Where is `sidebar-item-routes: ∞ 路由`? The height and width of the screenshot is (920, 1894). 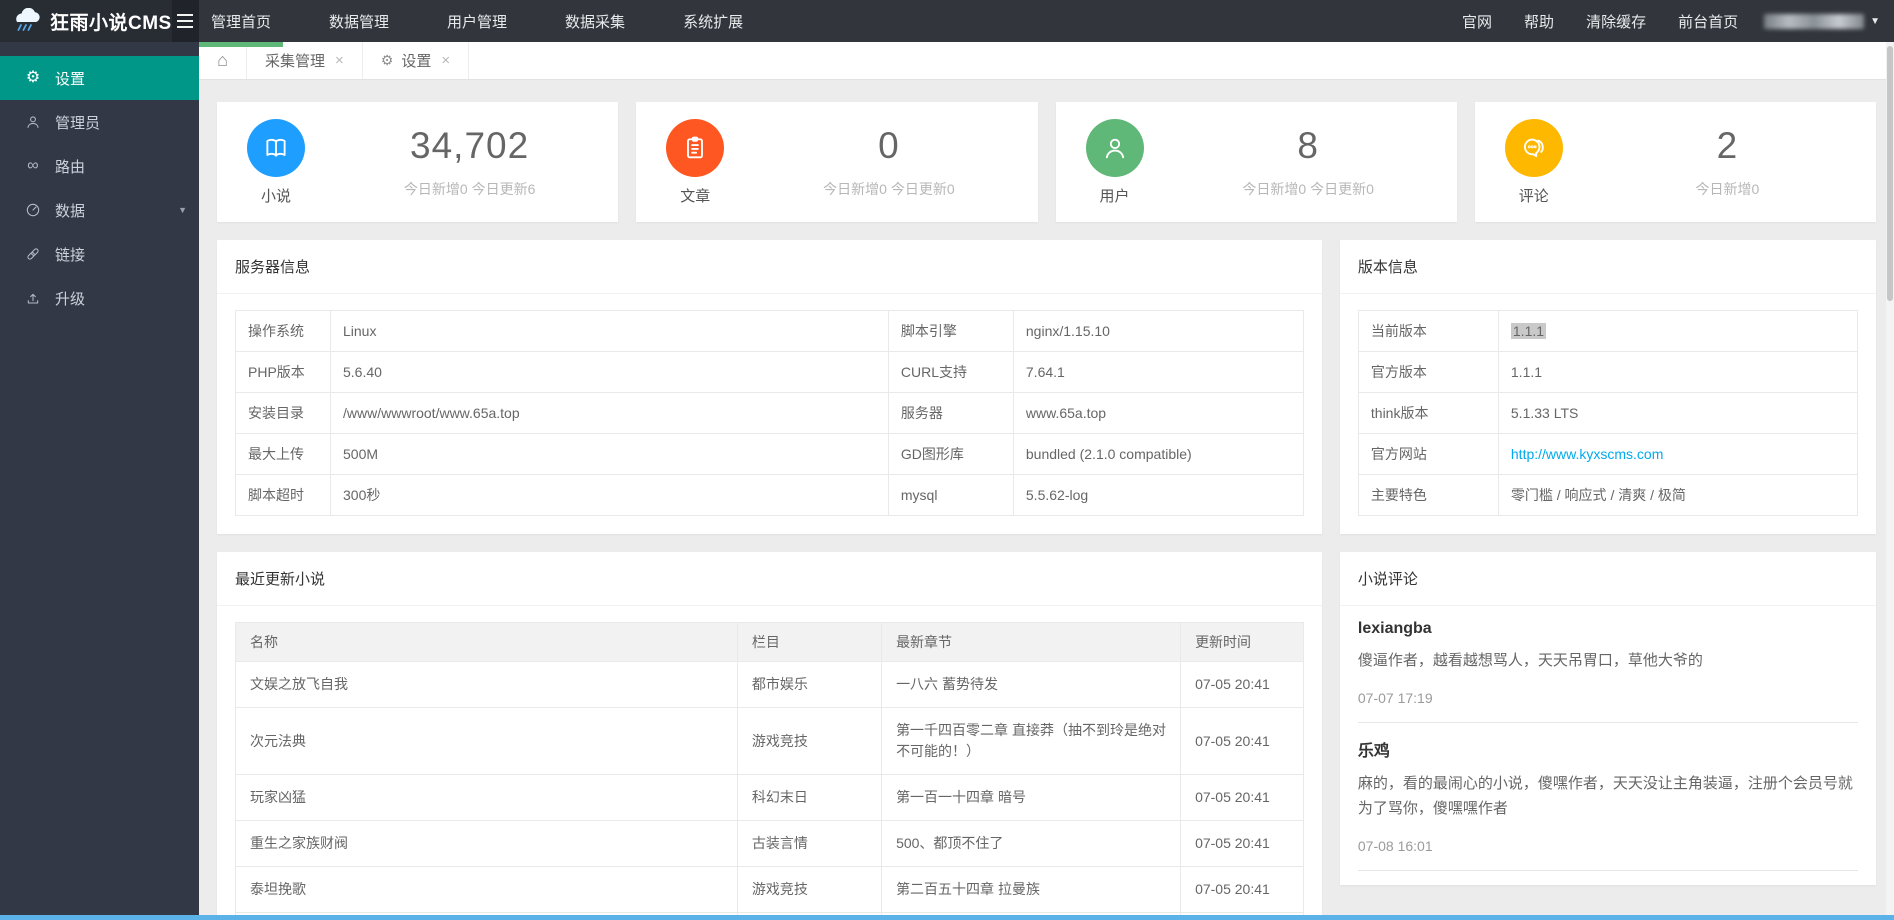 sidebar-item-routes: ∞ 路由 is located at coordinates (99, 166).